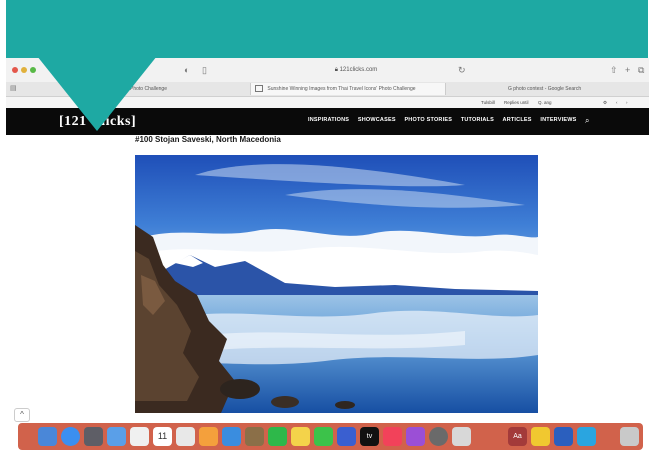 Image resolution: width=649 pixels, height=450 pixels. What do you see at coordinates (323, 436) in the screenshot?
I see `numbers-icon` at bounding box center [323, 436].